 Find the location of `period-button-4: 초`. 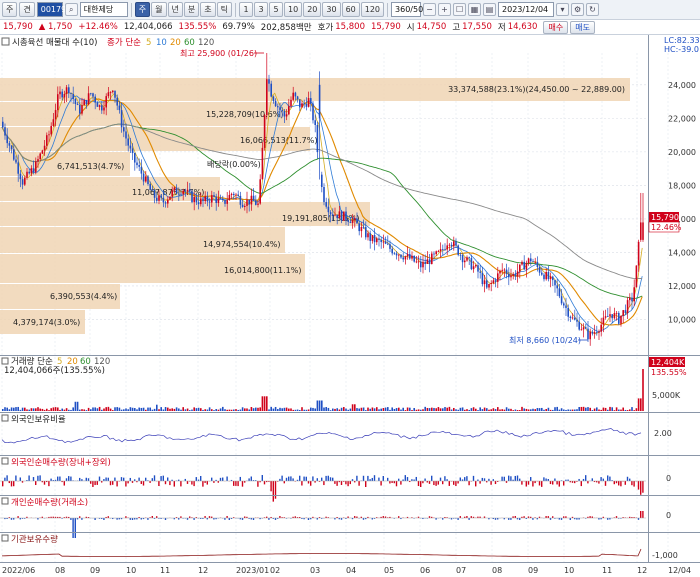

period-button-4: 초 is located at coordinates (208, 9).